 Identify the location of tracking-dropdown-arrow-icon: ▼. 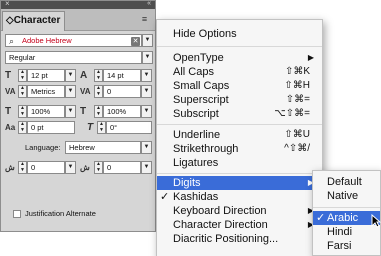
(146, 91).